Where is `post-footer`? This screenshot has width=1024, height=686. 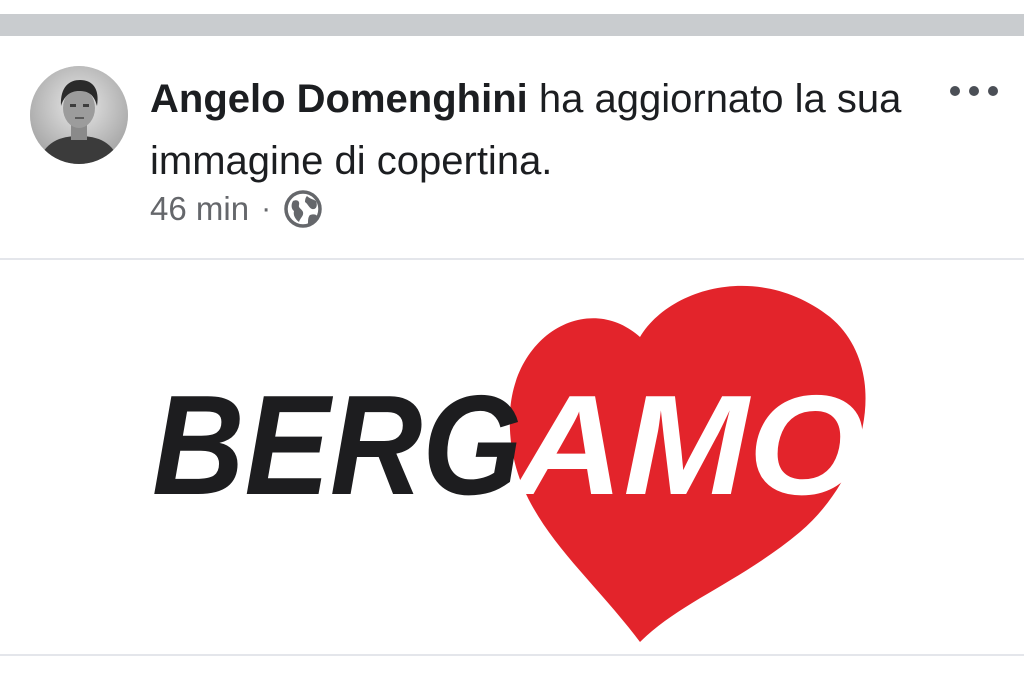 post-footer is located at coordinates (512, 671).